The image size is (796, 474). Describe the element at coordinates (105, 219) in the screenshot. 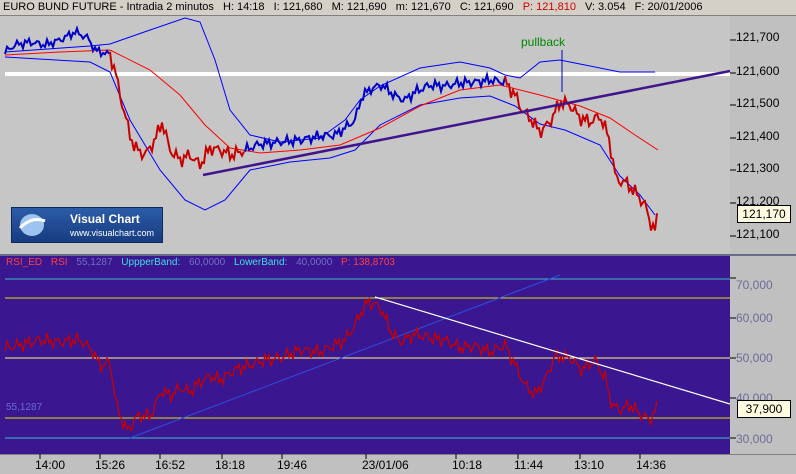

I see `logo-title: Visual Chart` at that location.